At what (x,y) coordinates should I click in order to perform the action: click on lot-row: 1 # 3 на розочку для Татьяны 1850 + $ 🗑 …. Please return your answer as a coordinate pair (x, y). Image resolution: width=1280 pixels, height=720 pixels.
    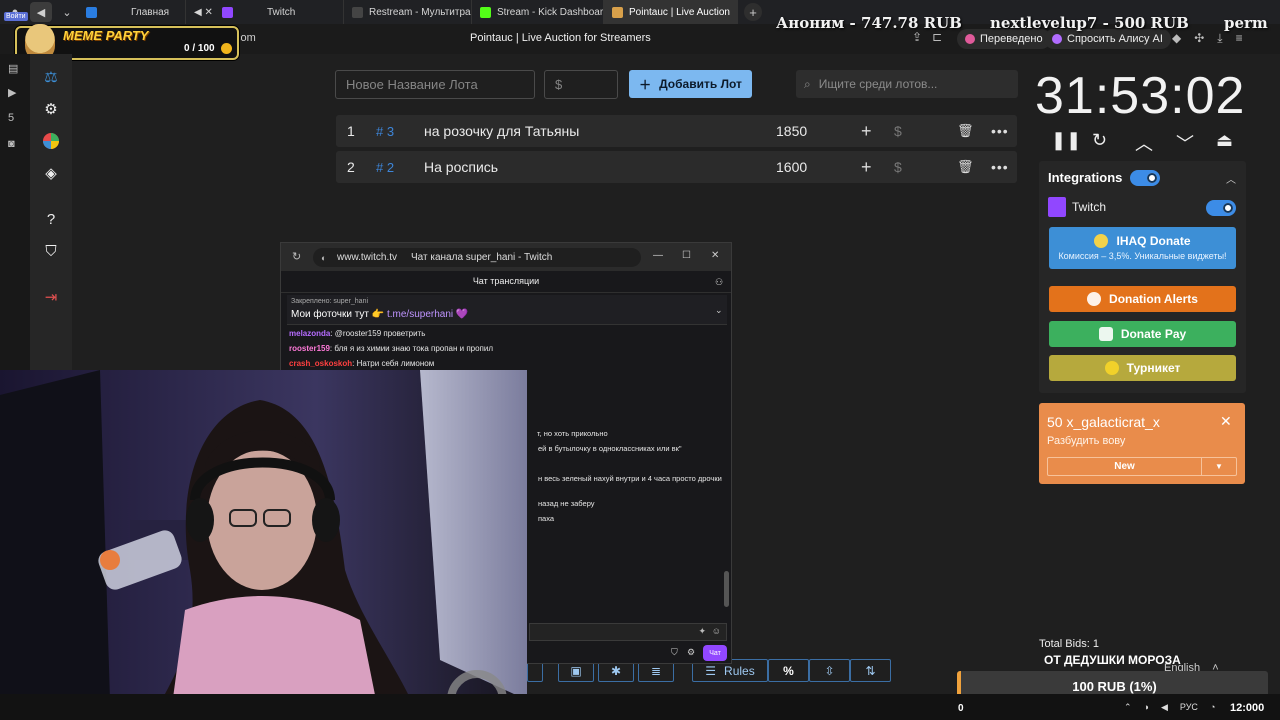
    Looking at the image, I should click on (676, 131).